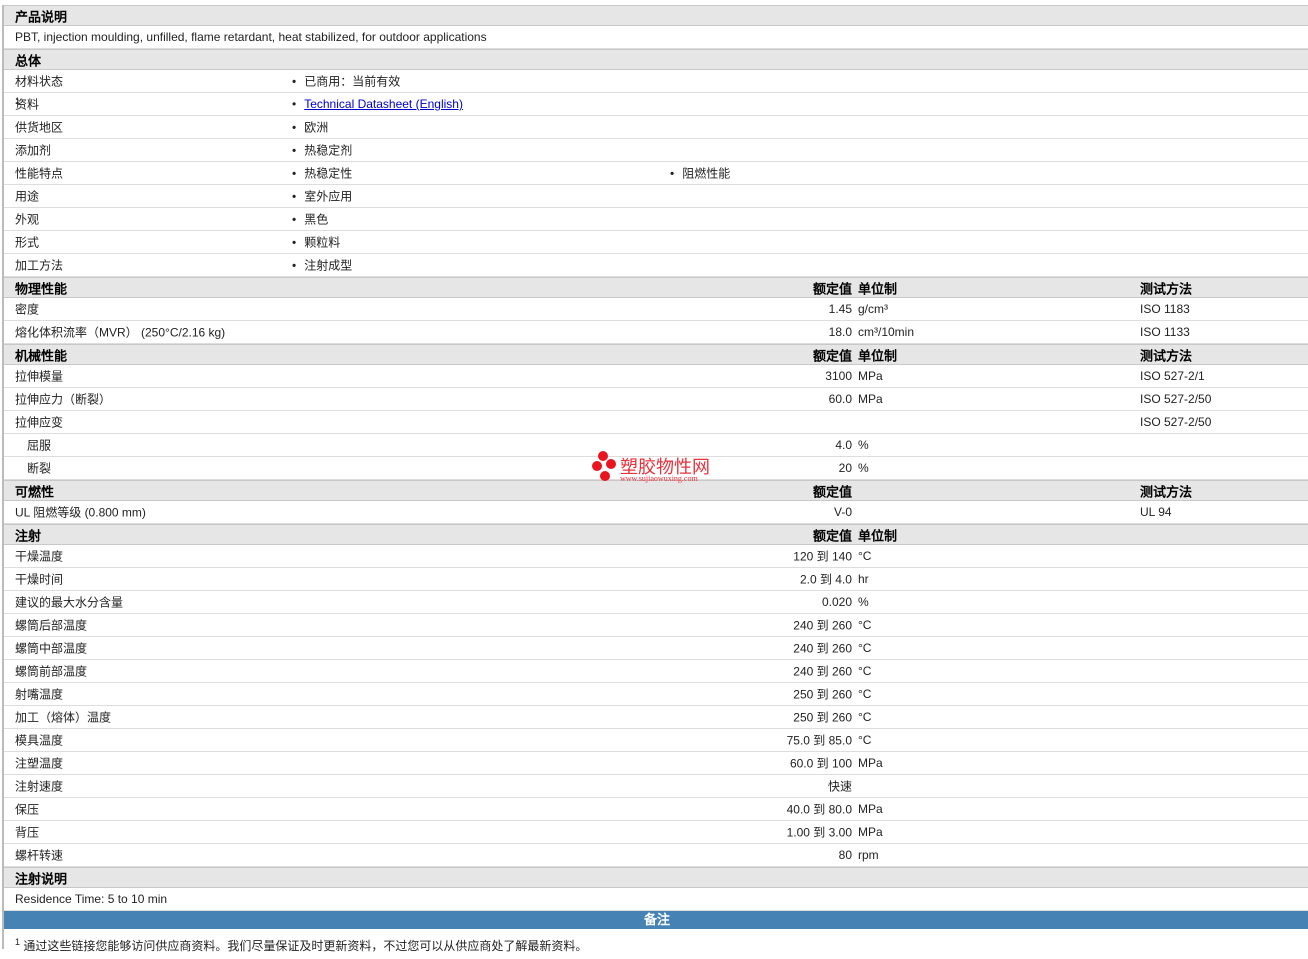 Image resolution: width=1308 pixels, height=959 pixels. What do you see at coordinates (39, 579) in the screenshot?
I see `row-label: 干燥时间` at bounding box center [39, 579].